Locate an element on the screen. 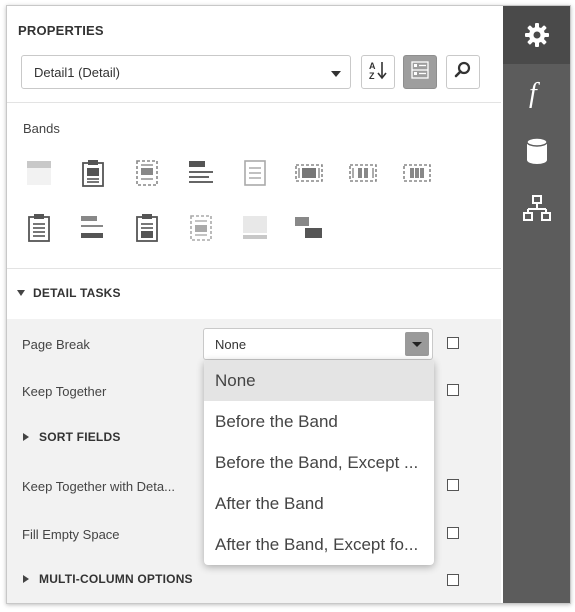 The height and width of the screenshot is (612, 575). detail-tasks-label: DETAIL TASKS is located at coordinates (77, 293).